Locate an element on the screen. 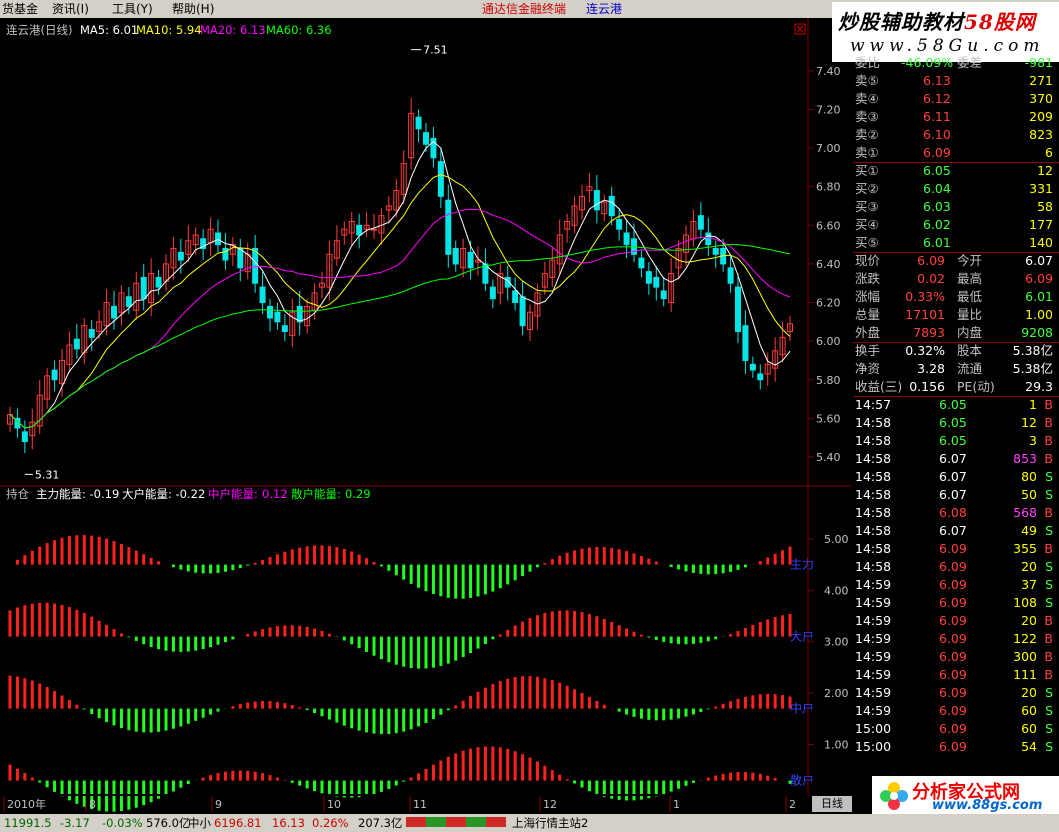 The image size is (1059, 832). period-day-tab: 日线 is located at coordinates (832, 804).